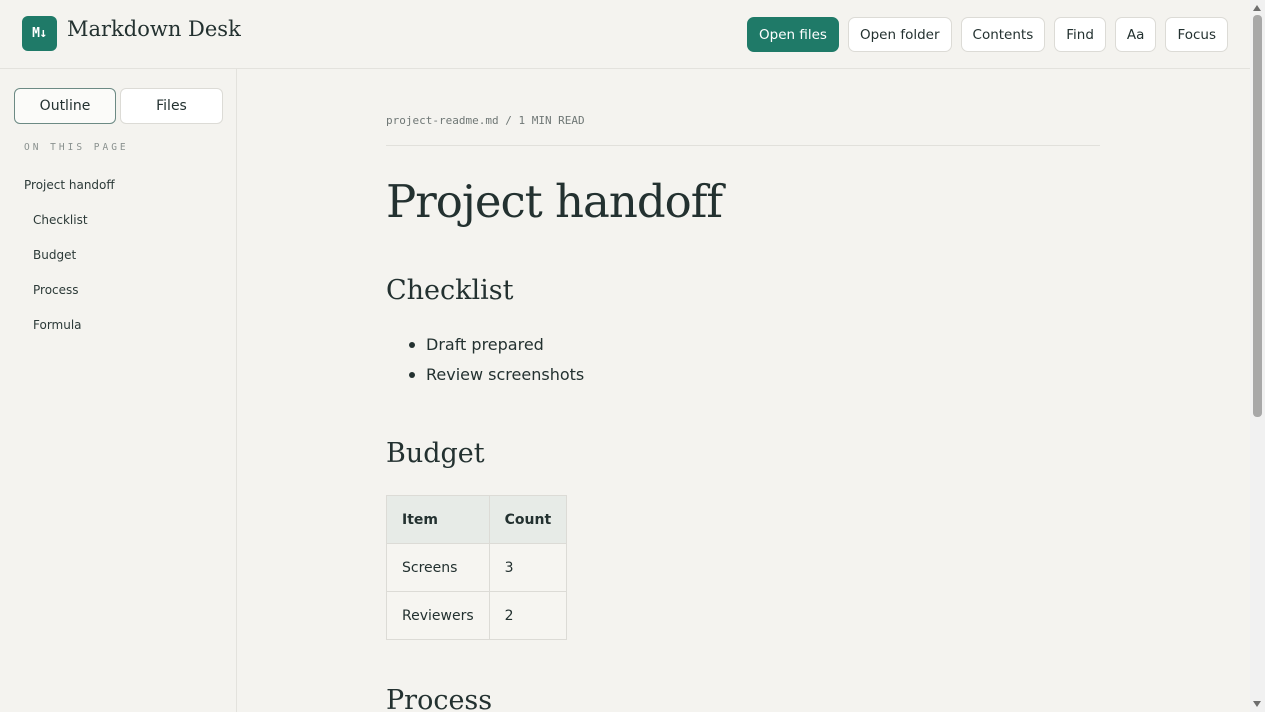  What do you see at coordinates (69, 333) in the screenshot?
I see `outline-item-formula: Formula` at bounding box center [69, 333].